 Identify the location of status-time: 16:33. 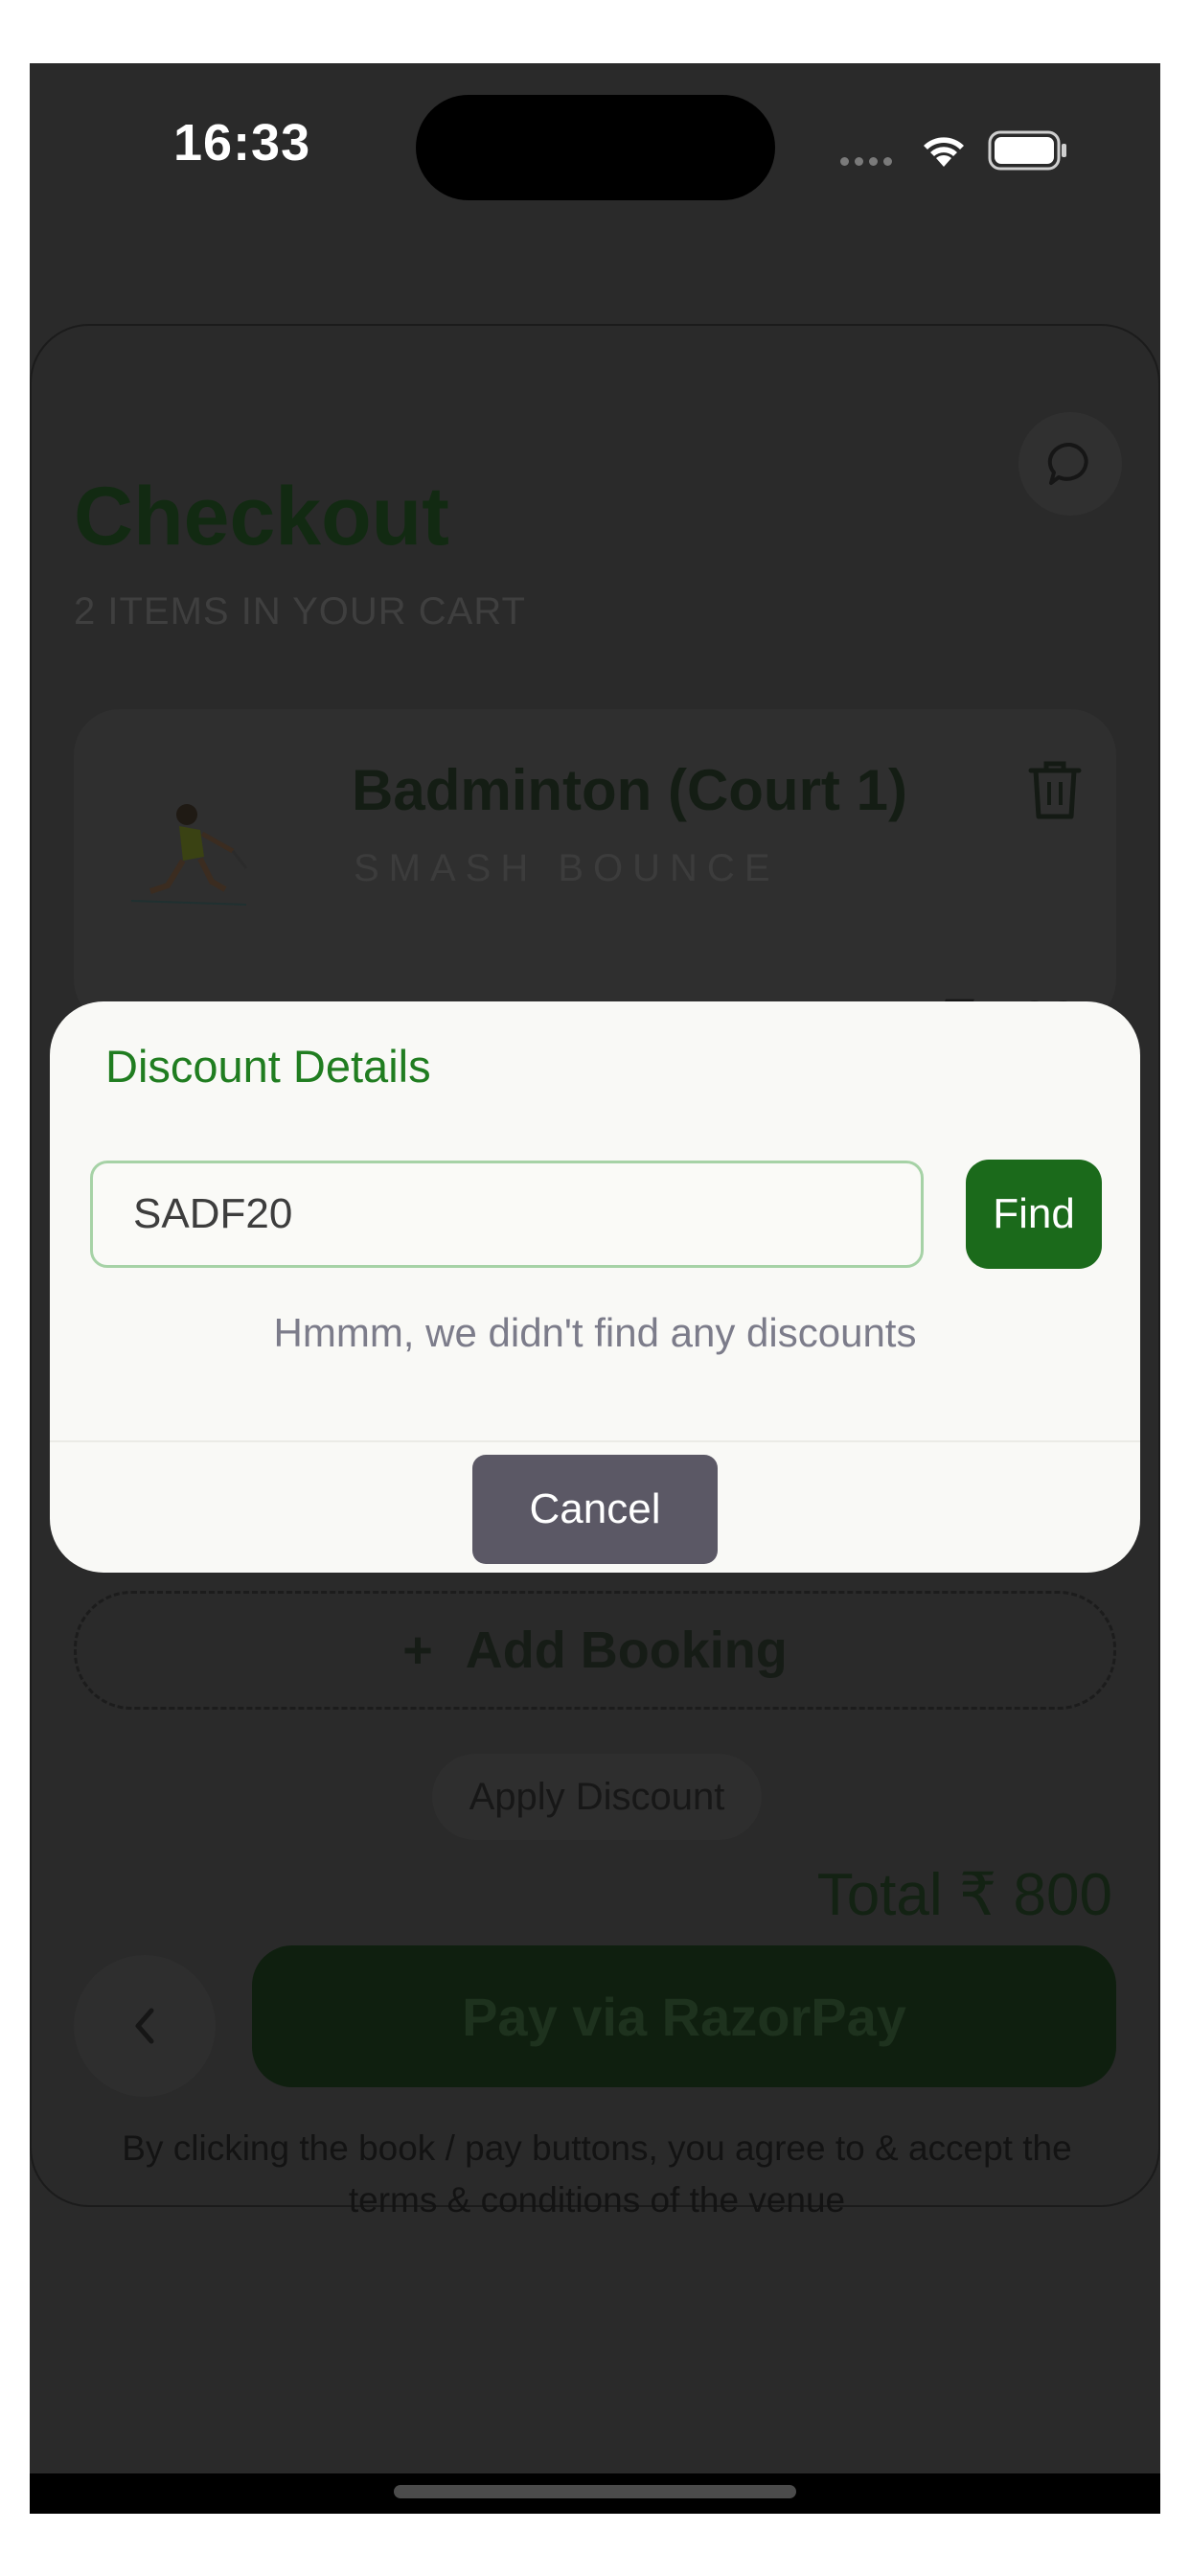
(242, 143).